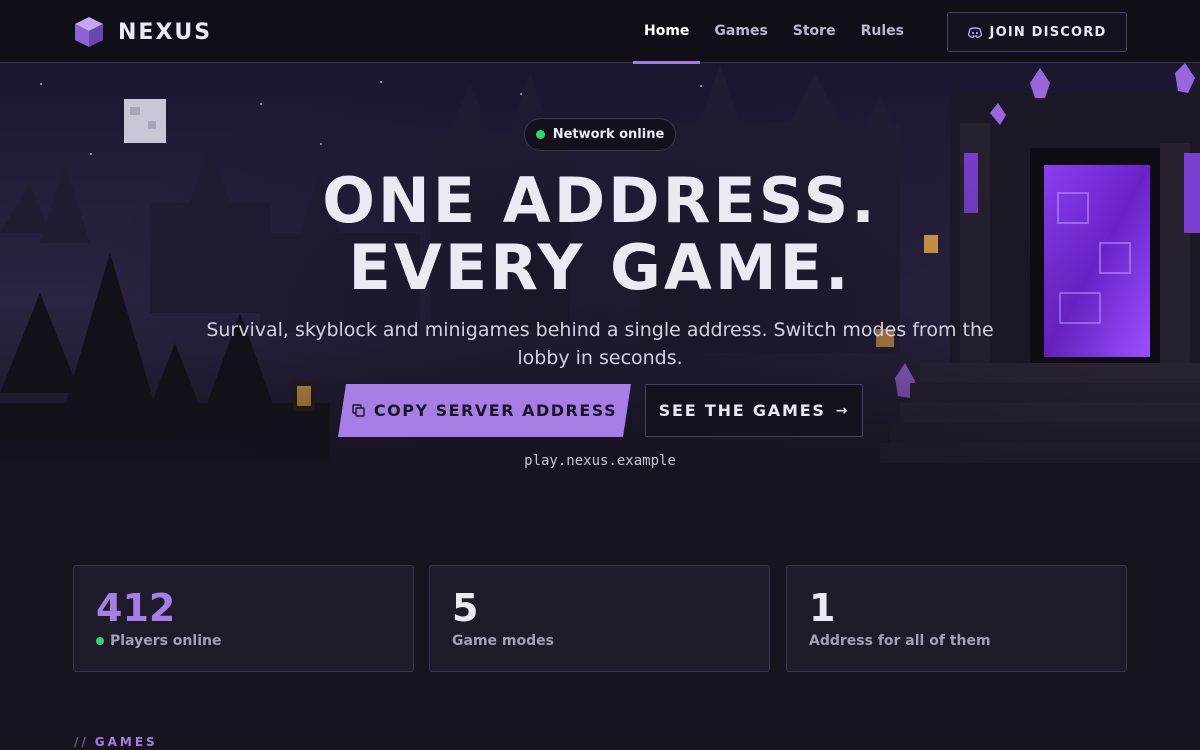 Image resolution: width=1200 pixels, height=750 pixels. I want to click on stat-label-game-modes: Game modes, so click(503, 641).